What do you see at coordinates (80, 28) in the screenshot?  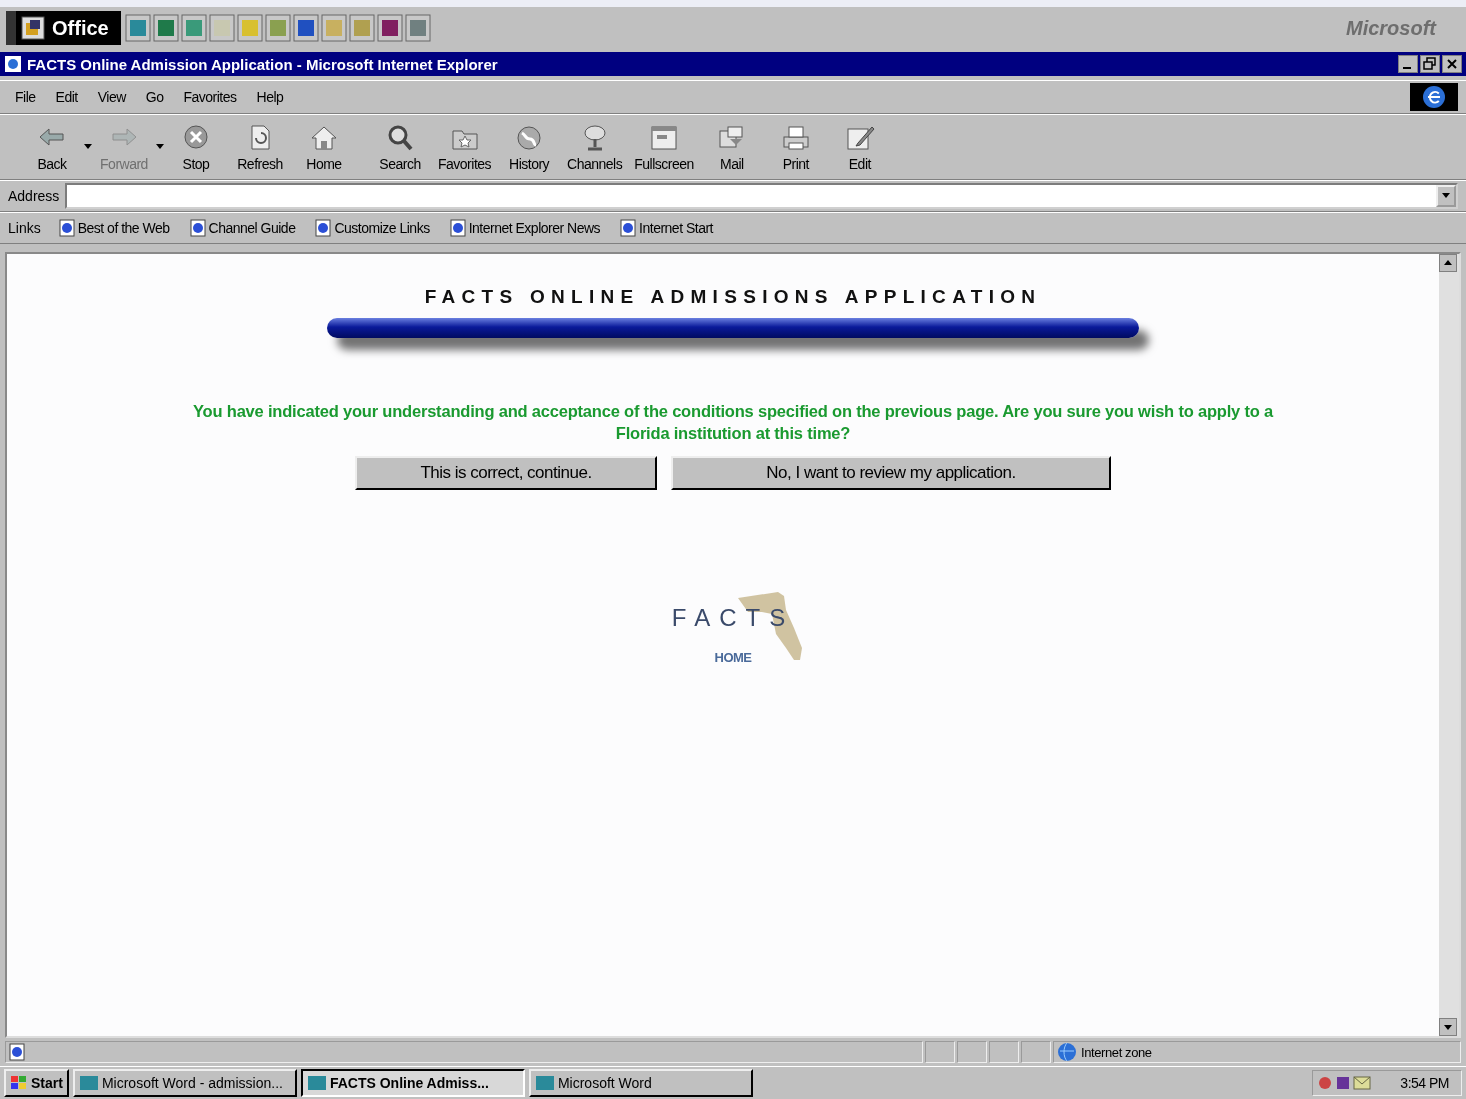 I see `office-label: Office` at bounding box center [80, 28].